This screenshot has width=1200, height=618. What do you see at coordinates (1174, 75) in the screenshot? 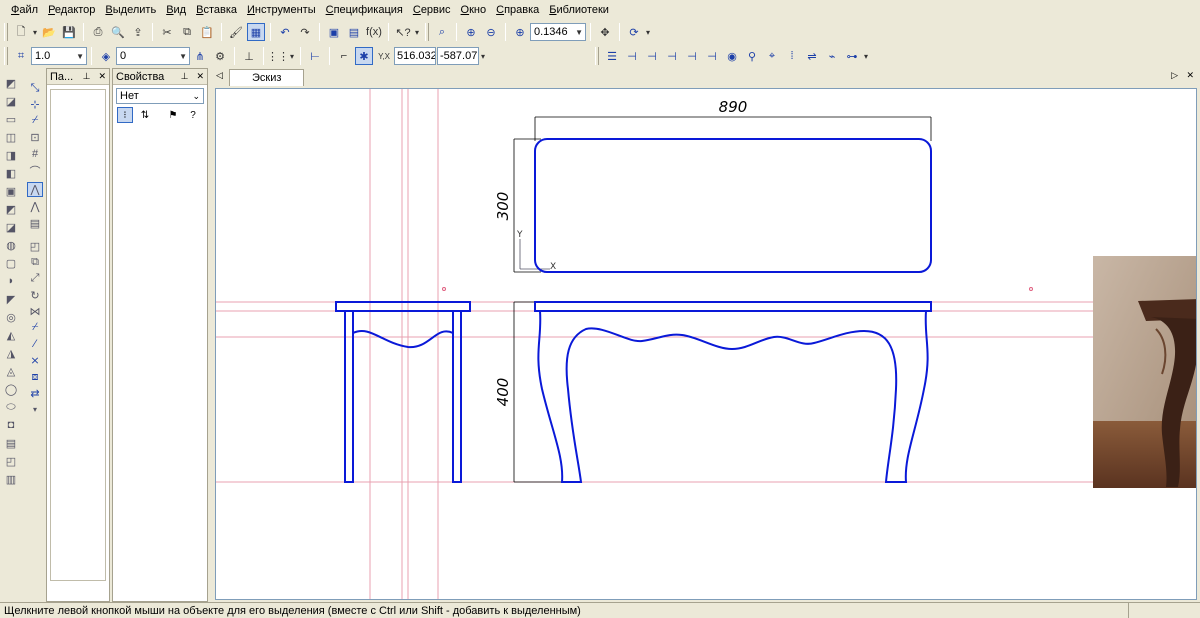
I see `tab-right-arrow-icon: ▷` at bounding box center [1174, 75].